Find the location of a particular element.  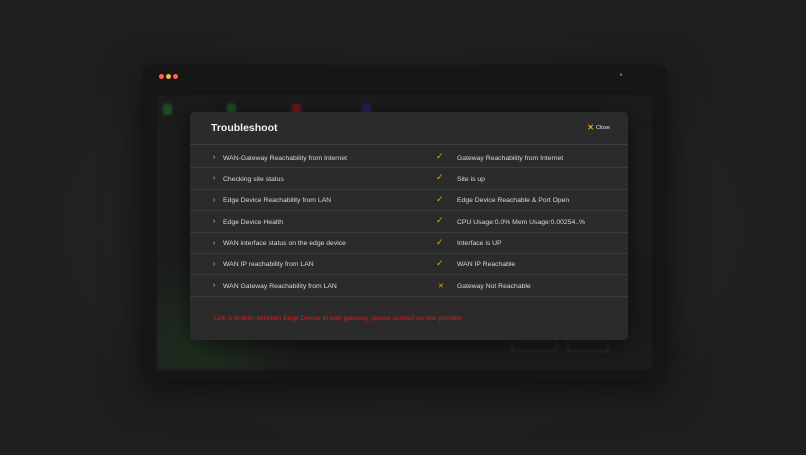

check-result: WAN IP Reachable is located at coordinates (486, 265).